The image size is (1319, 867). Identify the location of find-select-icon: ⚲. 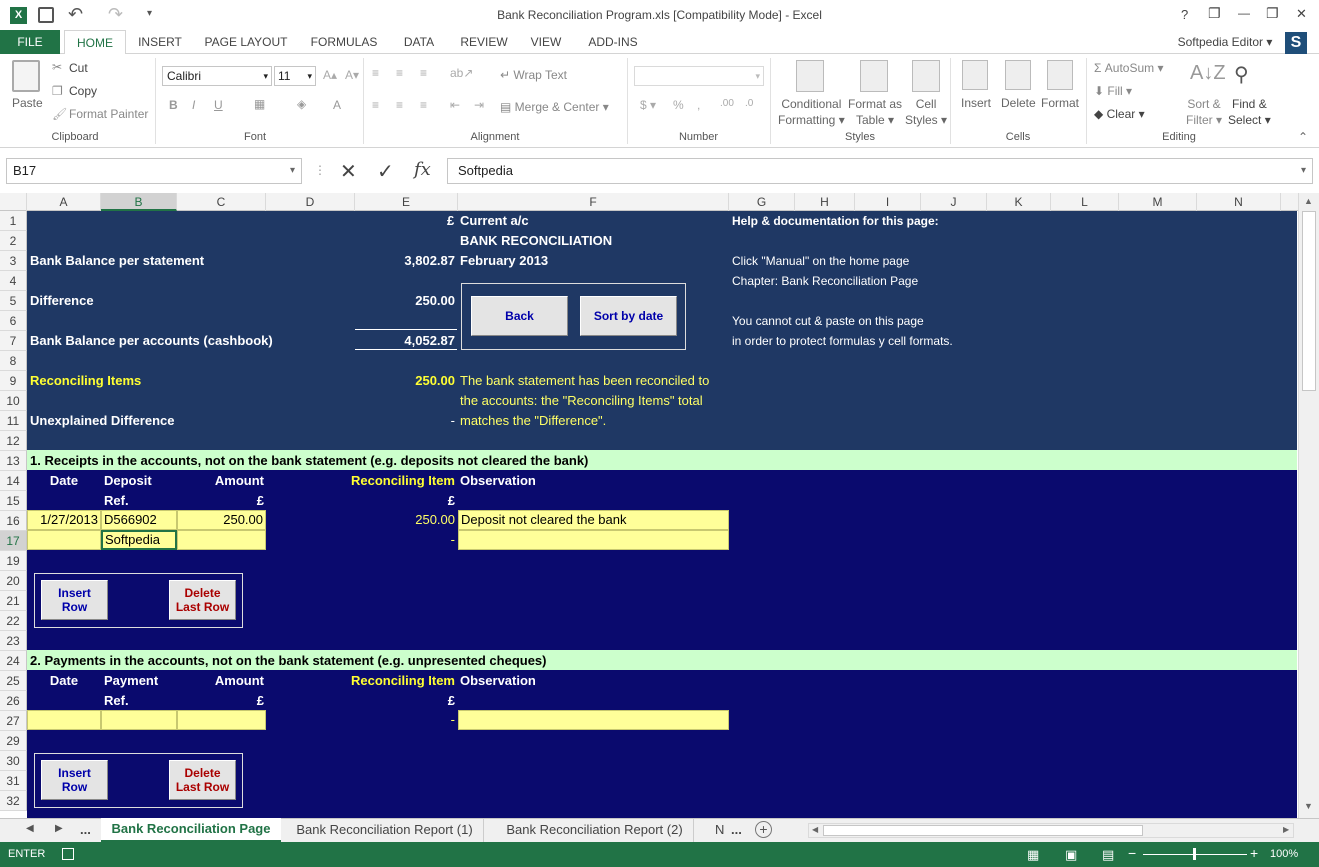
(1241, 74).